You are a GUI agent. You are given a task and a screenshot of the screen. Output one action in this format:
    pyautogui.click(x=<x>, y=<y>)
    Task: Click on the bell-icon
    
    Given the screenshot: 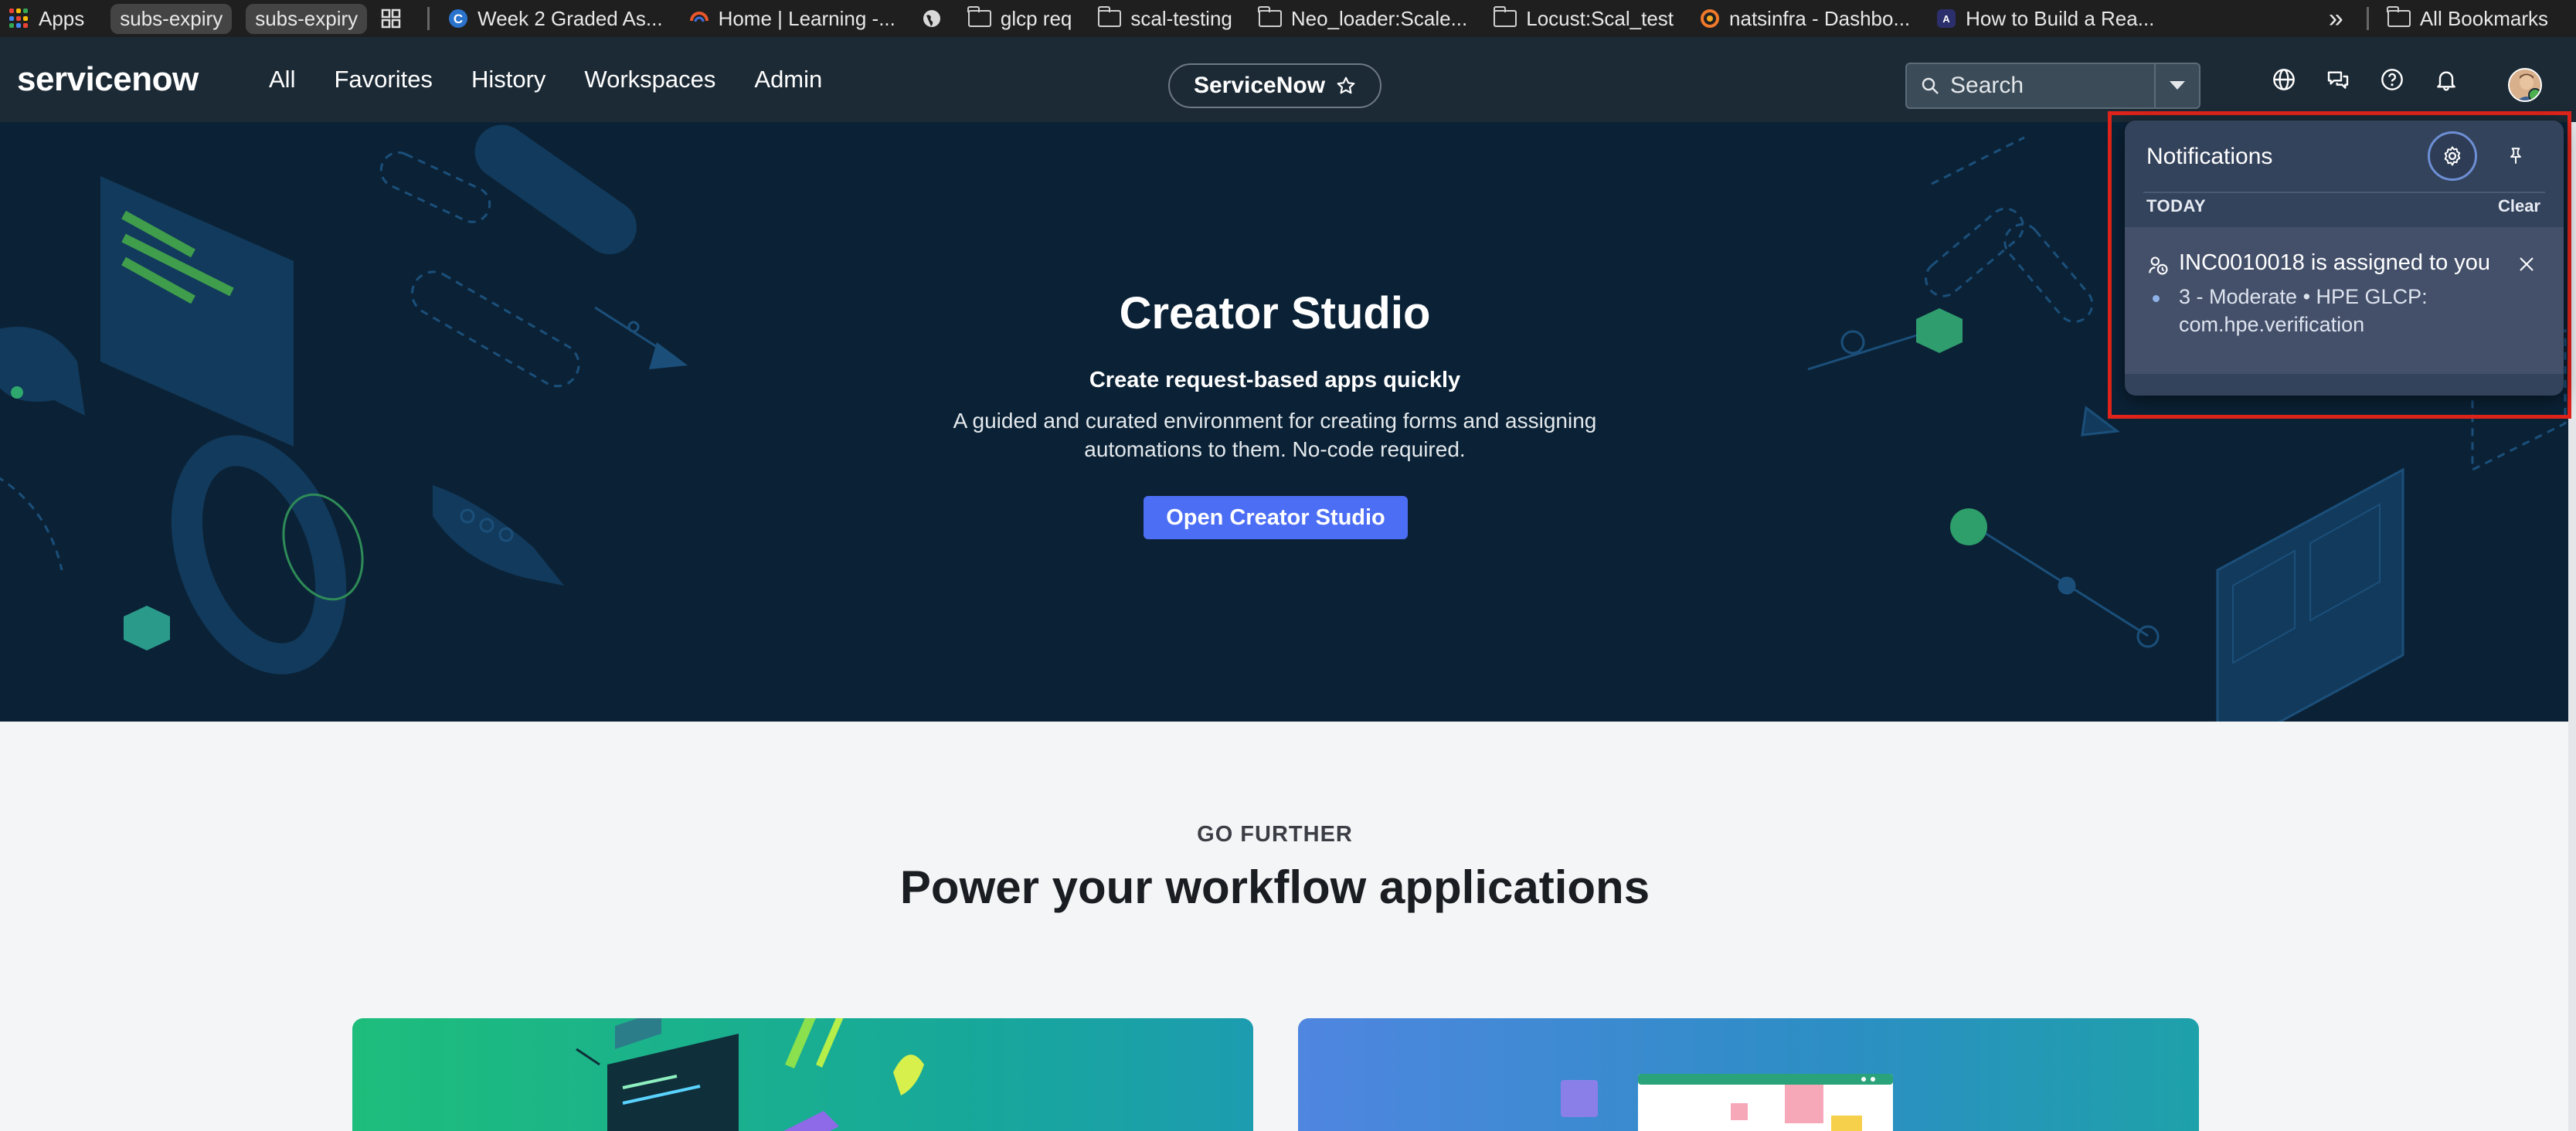 What is the action you would take?
    pyautogui.click(x=2446, y=80)
    